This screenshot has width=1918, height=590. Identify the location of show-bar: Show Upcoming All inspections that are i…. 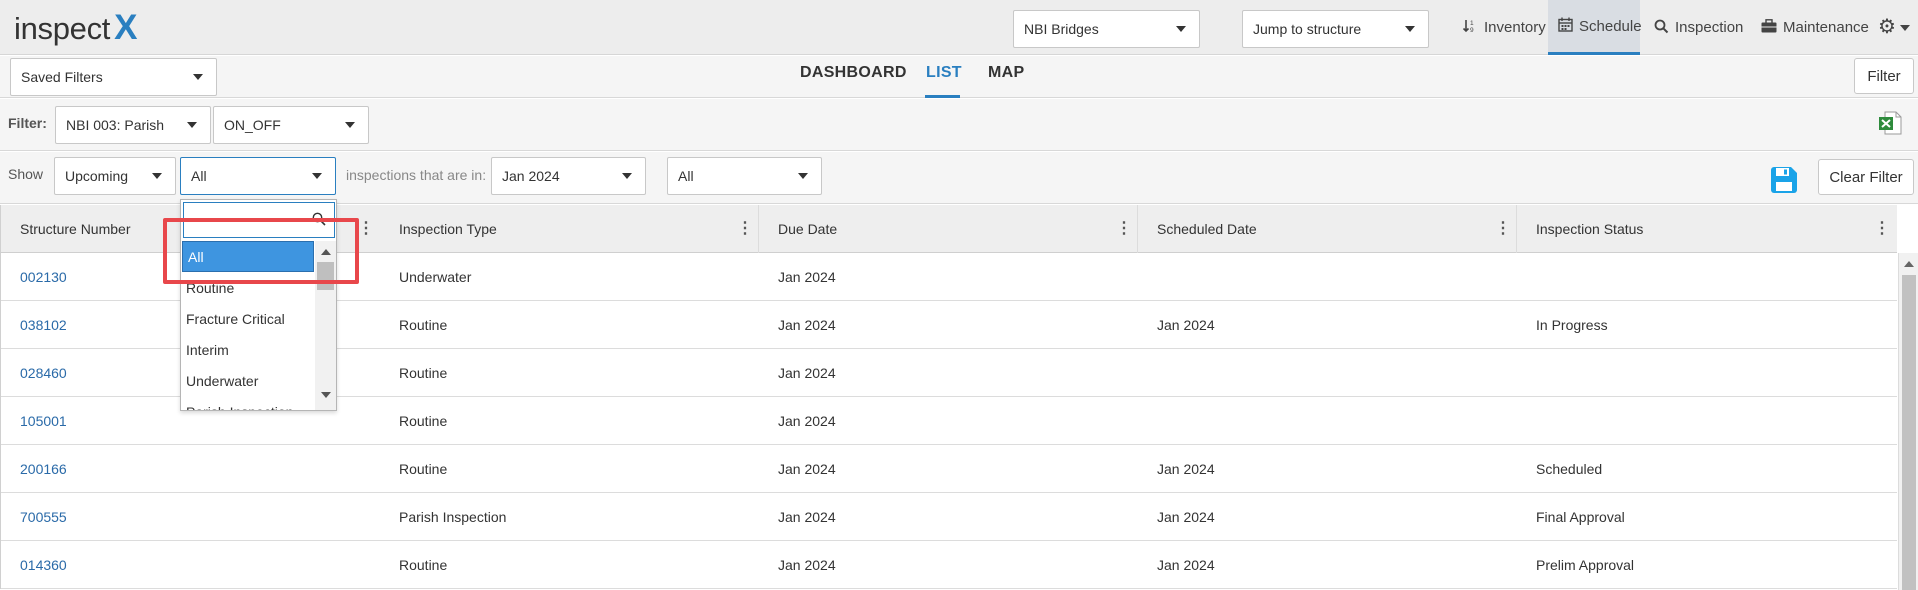
(959, 178).